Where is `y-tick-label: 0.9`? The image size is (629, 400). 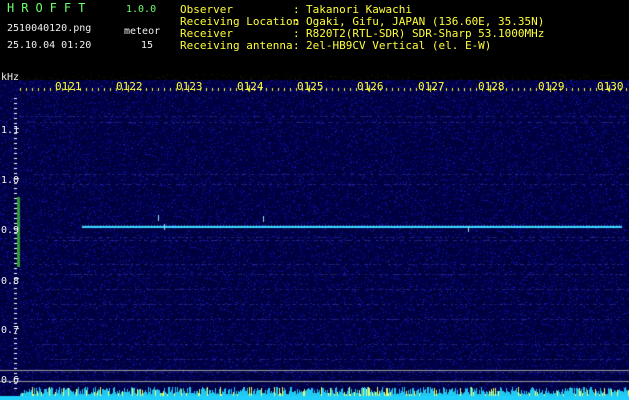 y-tick-label: 0.9 is located at coordinates (10, 230).